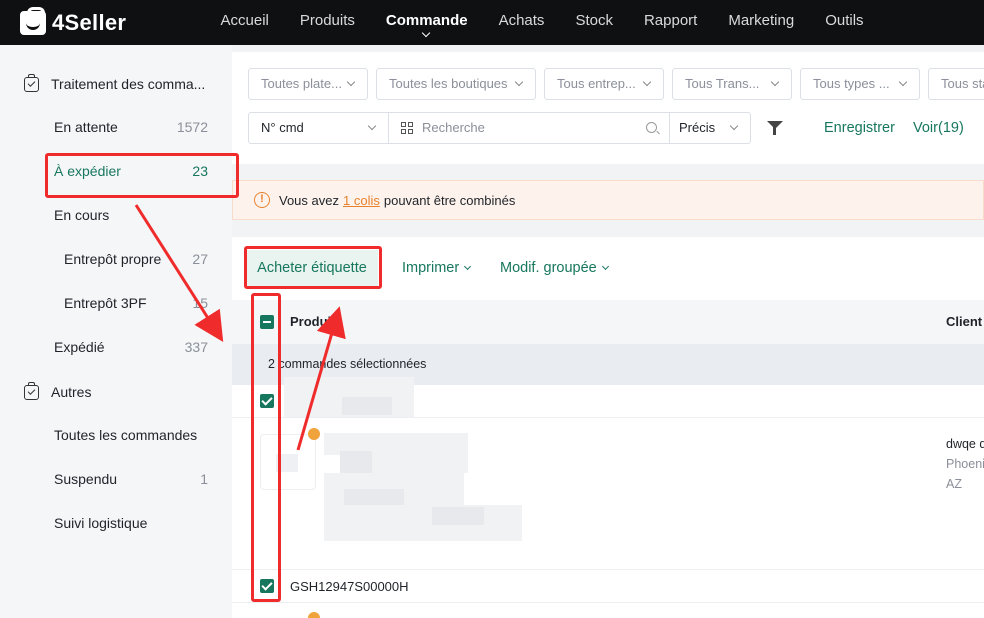 The height and width of the screenshot is (618, 984). I want to click on filter-icon, so click(775, 128).